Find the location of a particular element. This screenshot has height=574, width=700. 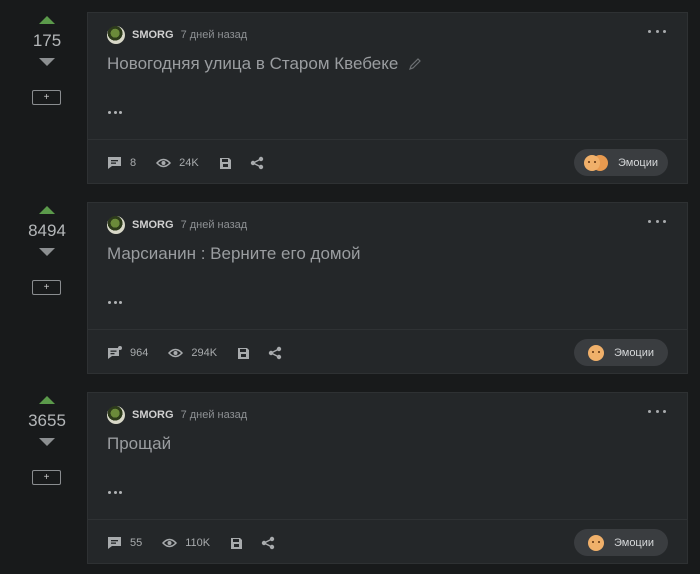

comment-new-icon is located at coordinates (115, 352).